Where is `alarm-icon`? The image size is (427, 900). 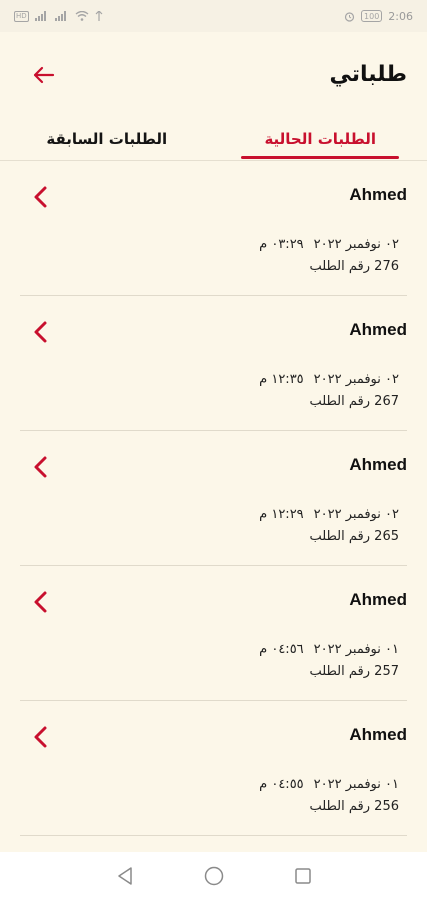 alarm-icon is located at coordinates (349, 16).